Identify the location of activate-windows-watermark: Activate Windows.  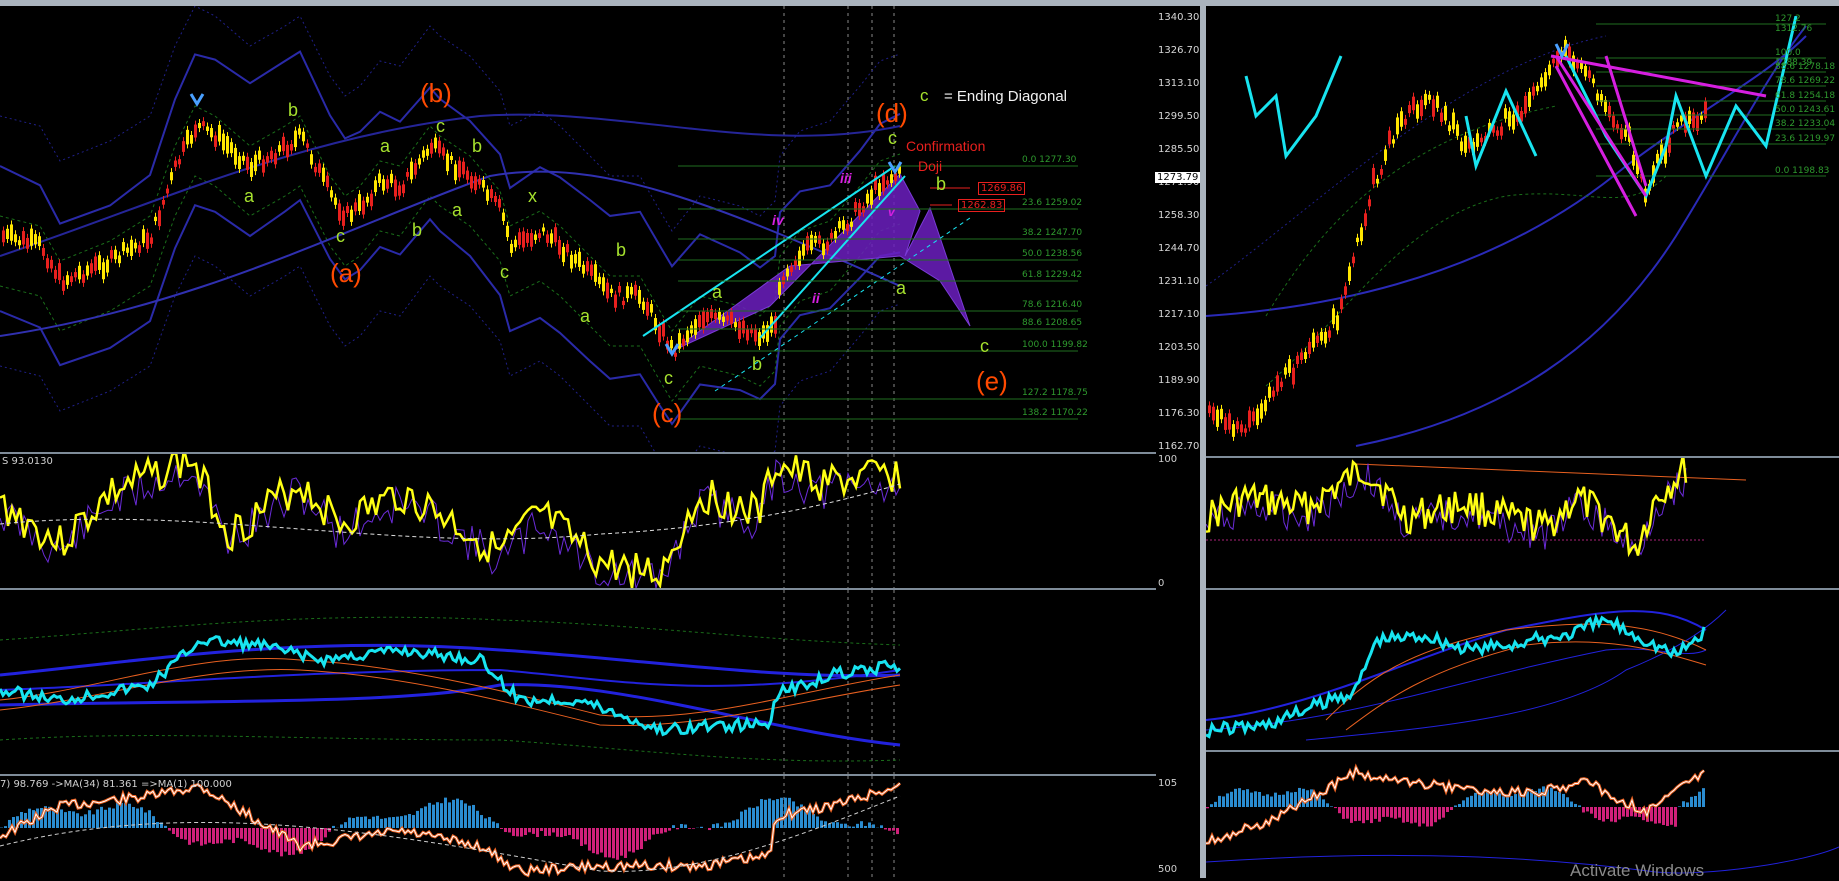
(1637, 871).